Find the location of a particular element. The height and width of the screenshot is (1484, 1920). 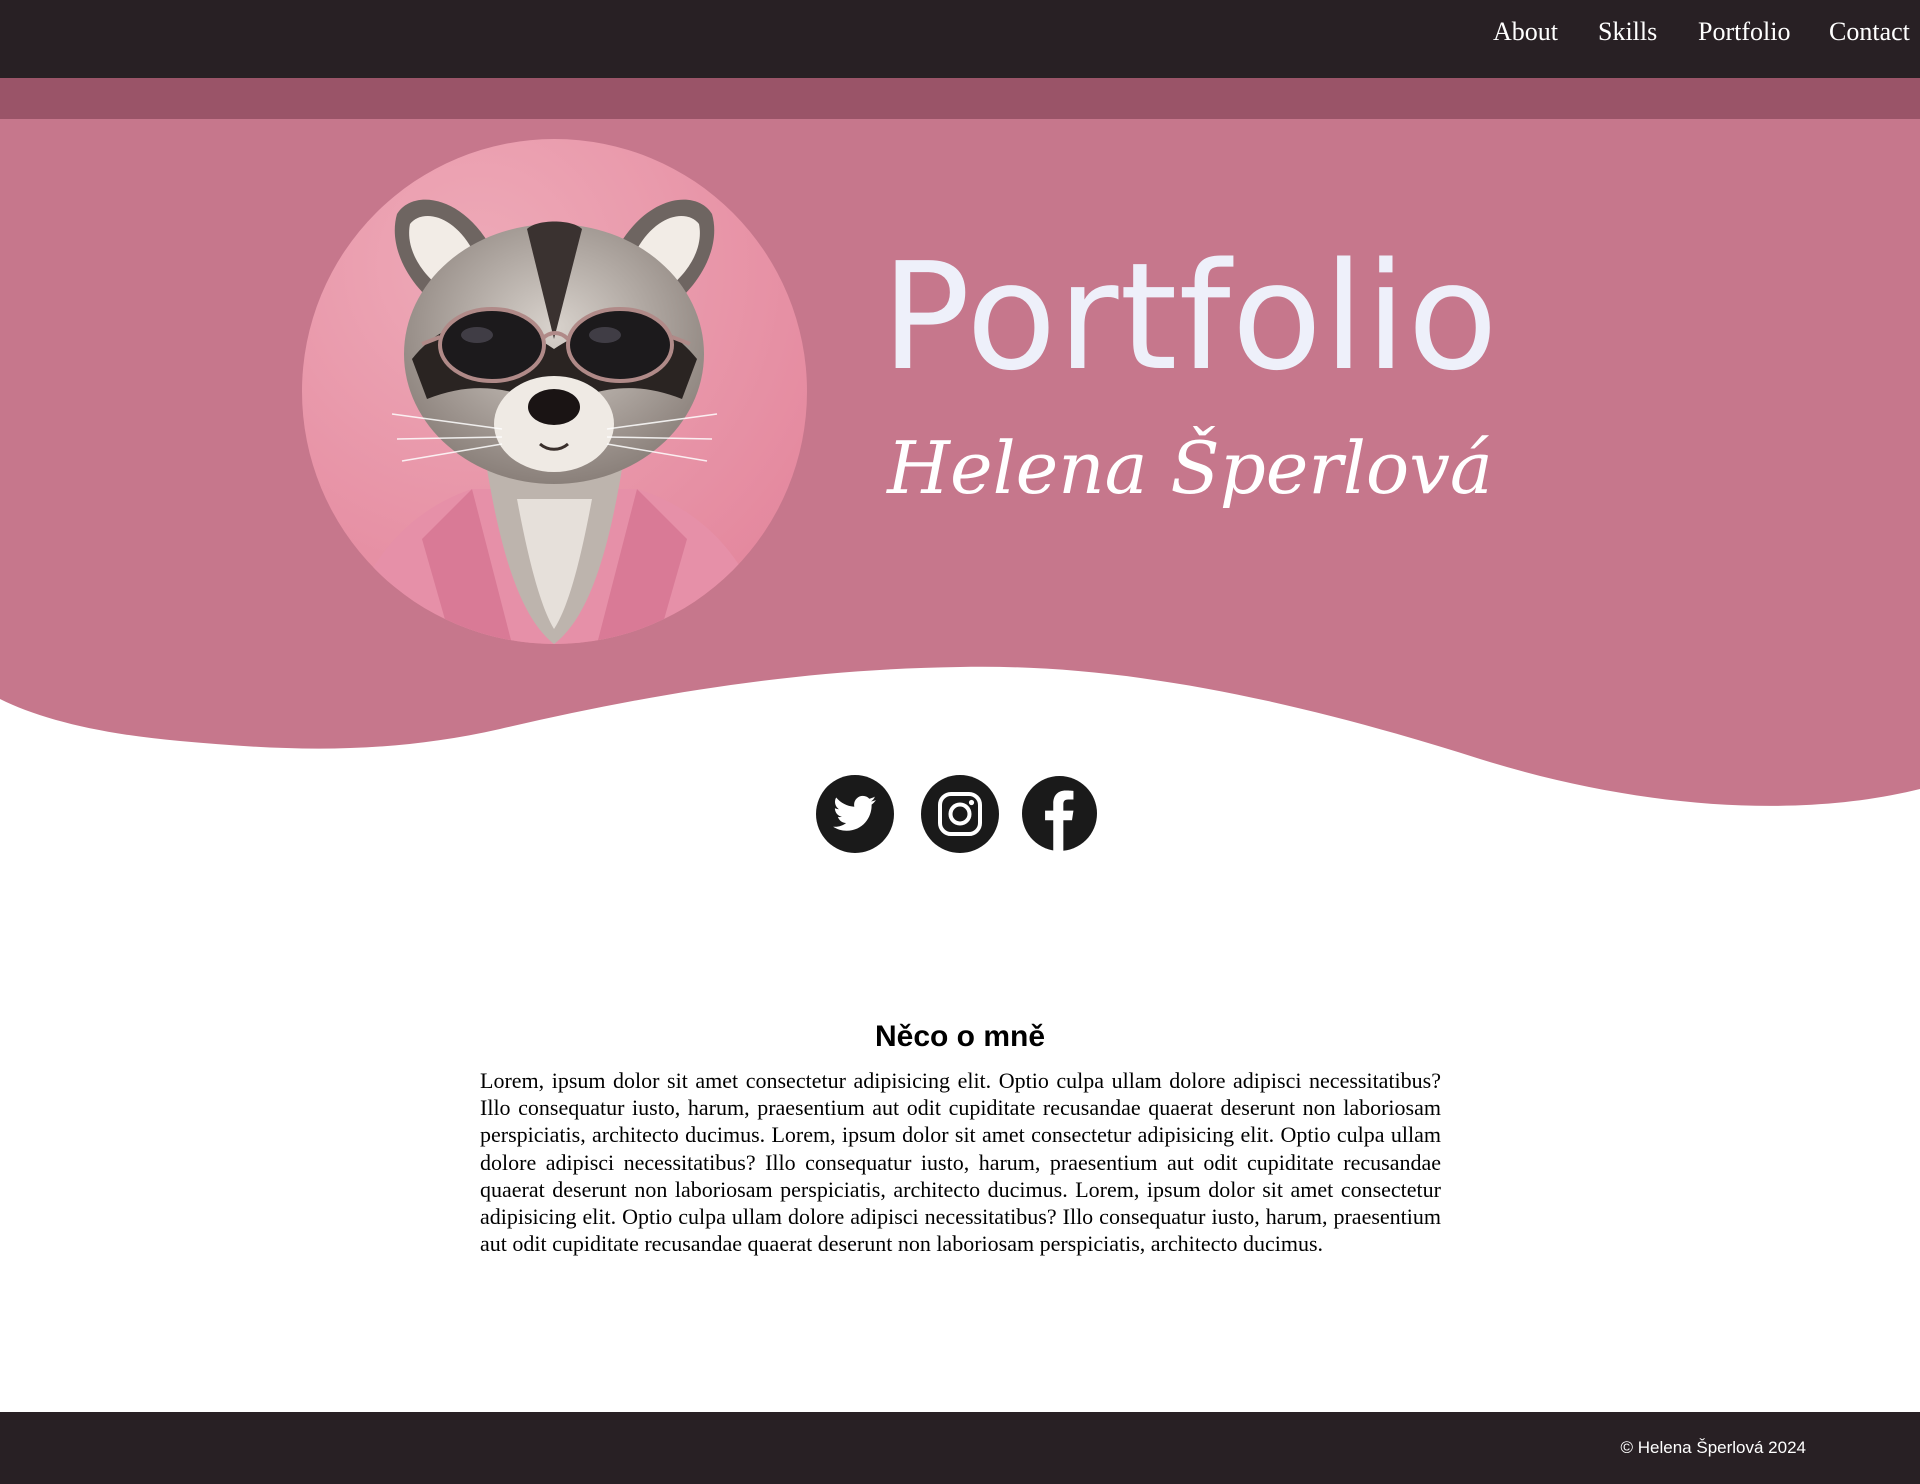

nav-link-contact: Contact is located at coordinates (1869, 32).